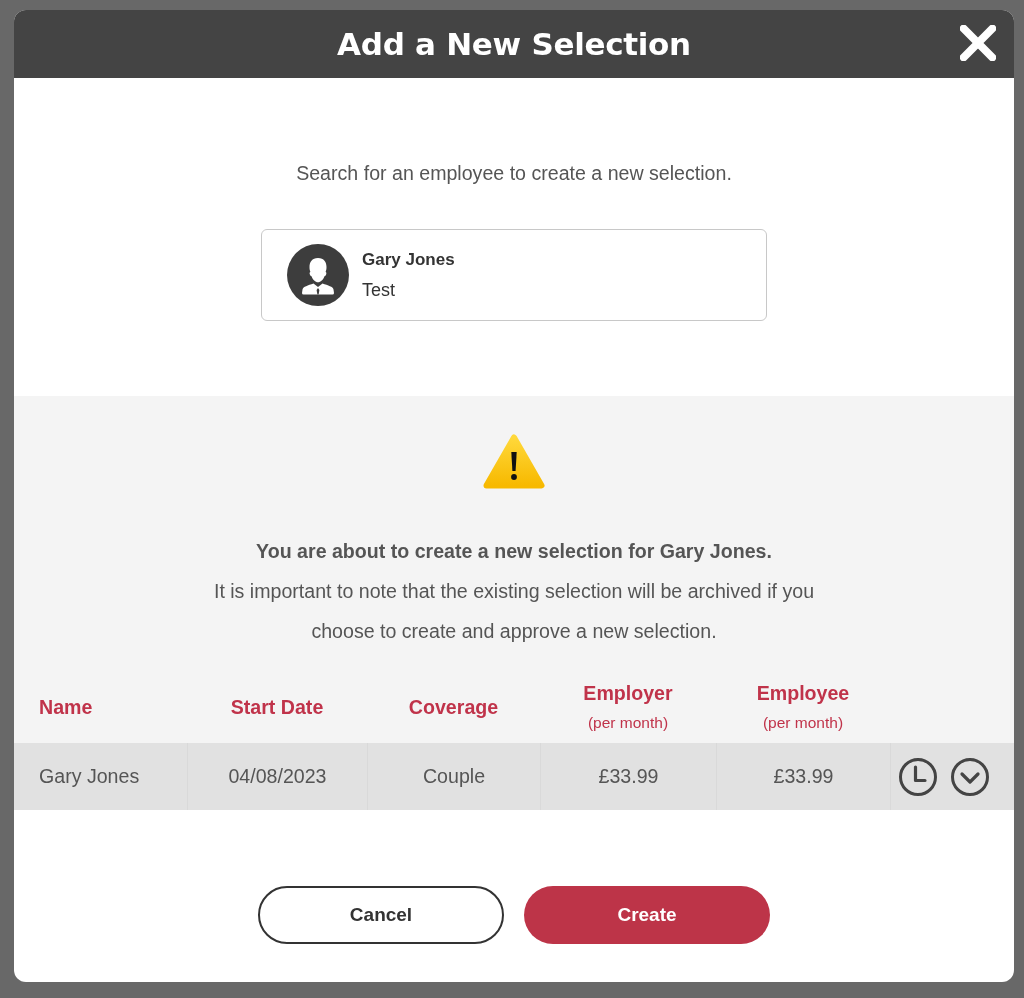 This screenshot has width=1024, height=998. I want to click on close-button, so click(978, 43).